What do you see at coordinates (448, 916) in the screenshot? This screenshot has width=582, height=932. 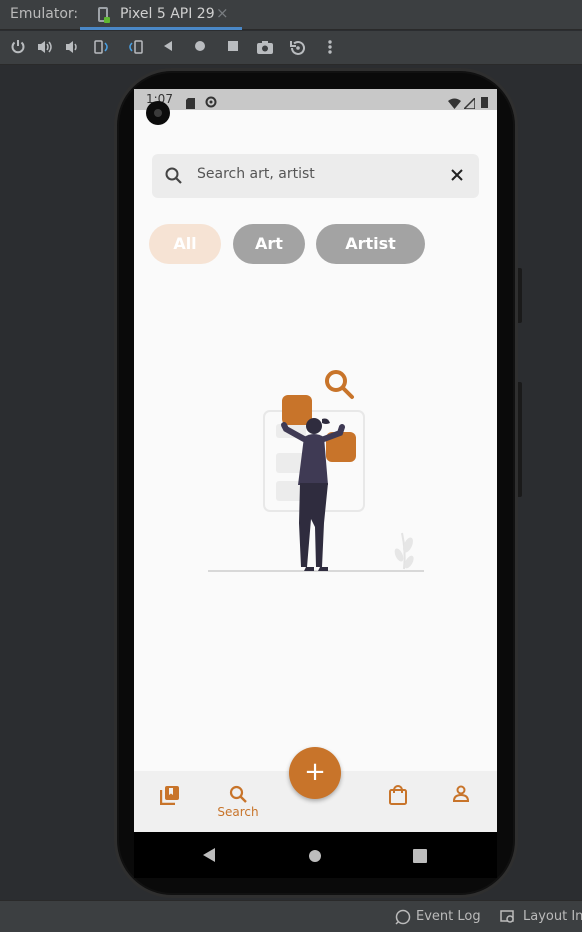 I see `event-log-button: Event Log` at bounding box center [448, 916].